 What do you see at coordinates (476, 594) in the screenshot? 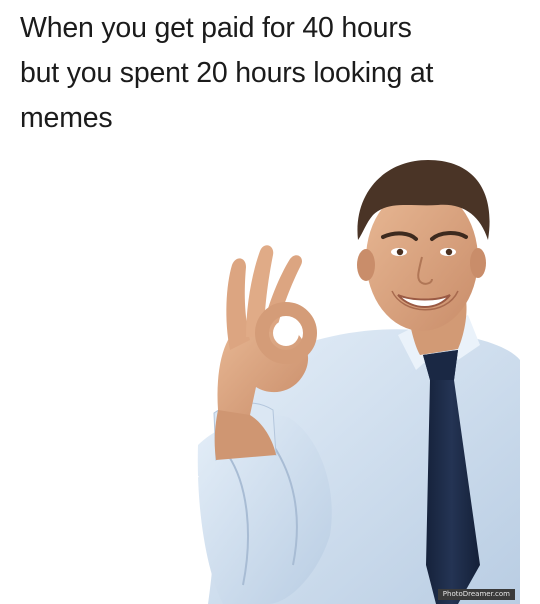
I see `stock-photo-badge: PhotoDreamer.com` at bounding box center [476, 594].